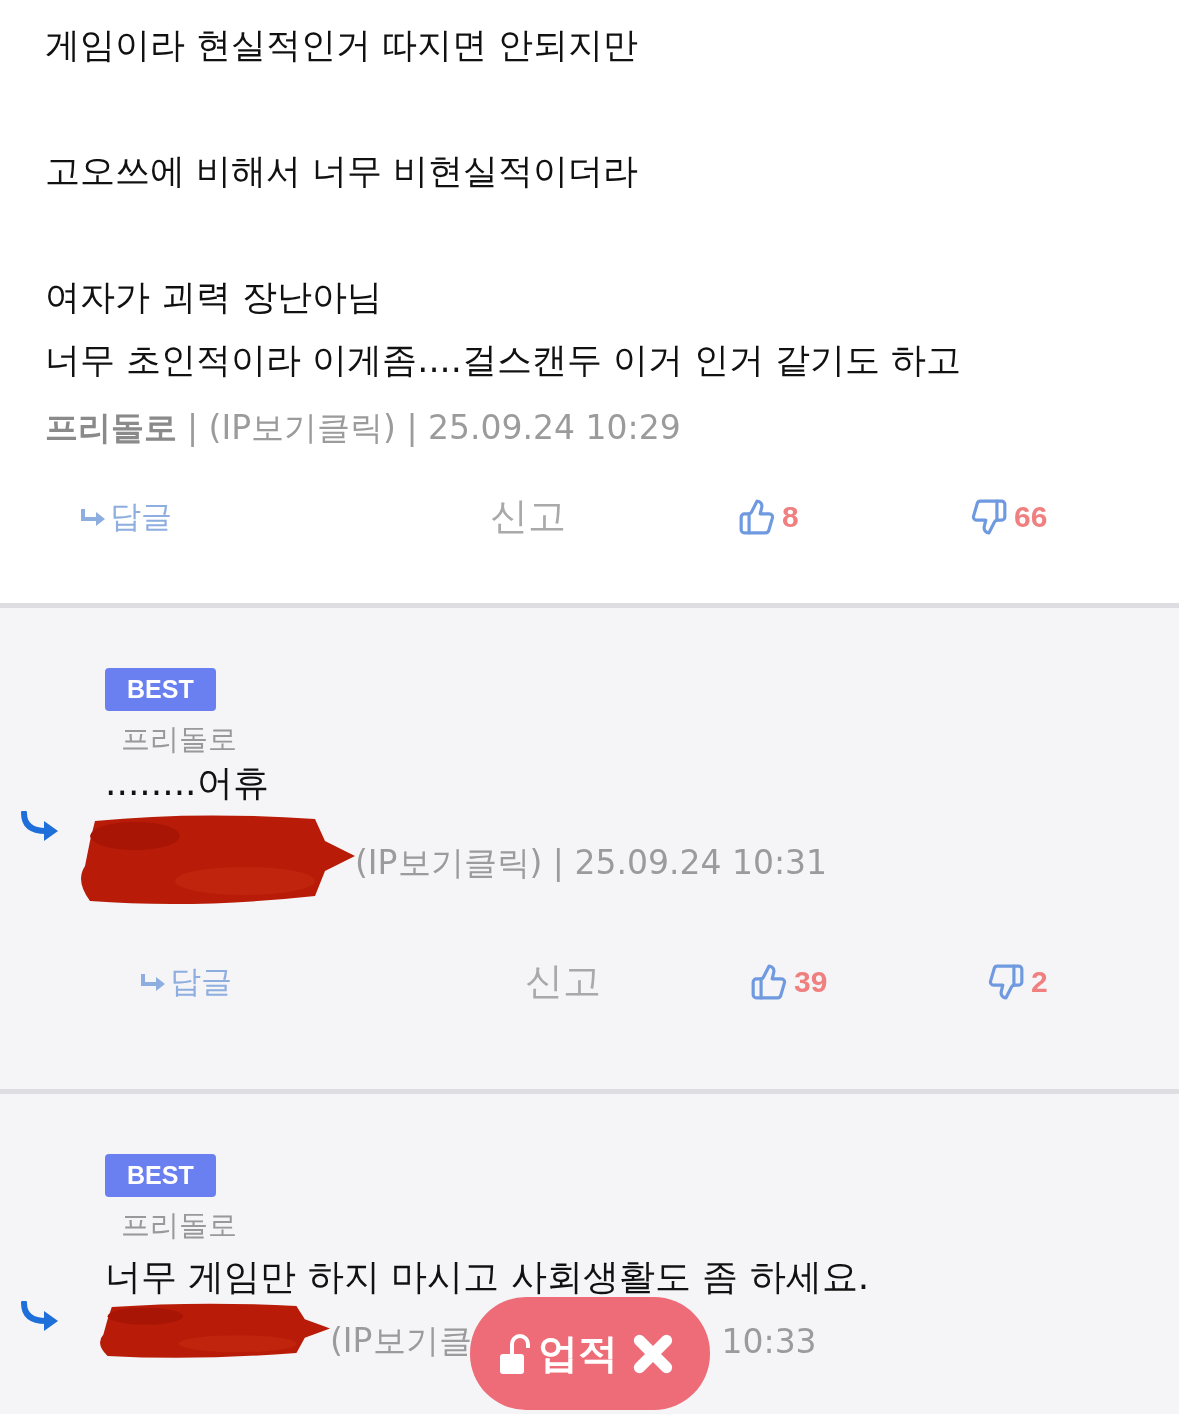 The height and width of the screenshot is (1414, 1179). What do you see at coordinates (504, 360) in the screenshot?
I see `comment-text: 너무 초인적이라 이게좀....걸스캔두 이거 인거 같기도 하고` at bounding box center [504, 360].